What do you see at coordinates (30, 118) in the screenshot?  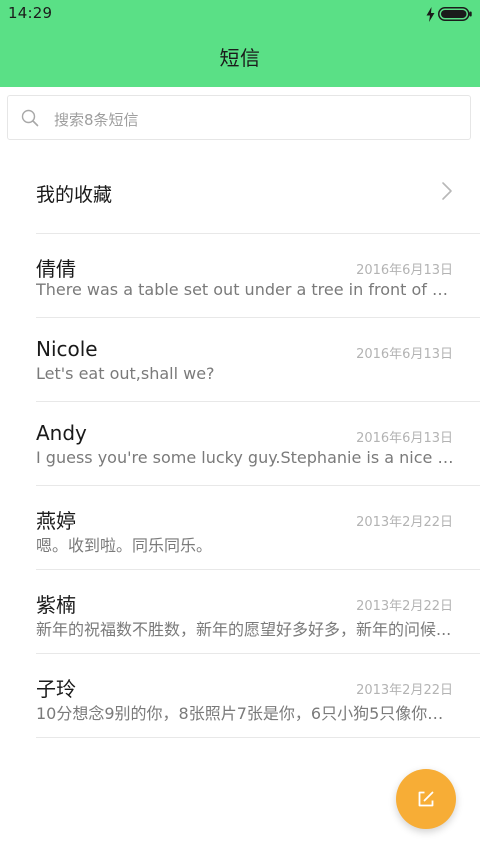 I see `search-icon` at bounding box center [30, 118].